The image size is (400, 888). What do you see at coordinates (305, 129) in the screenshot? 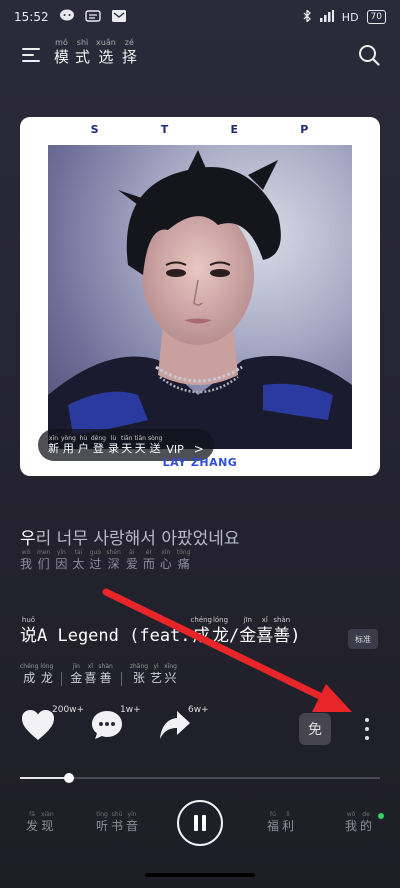
I see `cover-letter: P` at bounding box center [305, 129].